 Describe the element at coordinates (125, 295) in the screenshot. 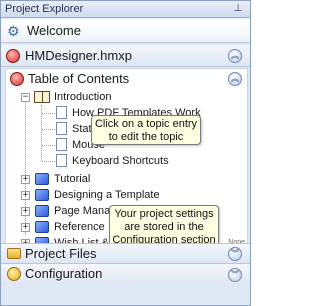

I see `panel-footer` at that location.